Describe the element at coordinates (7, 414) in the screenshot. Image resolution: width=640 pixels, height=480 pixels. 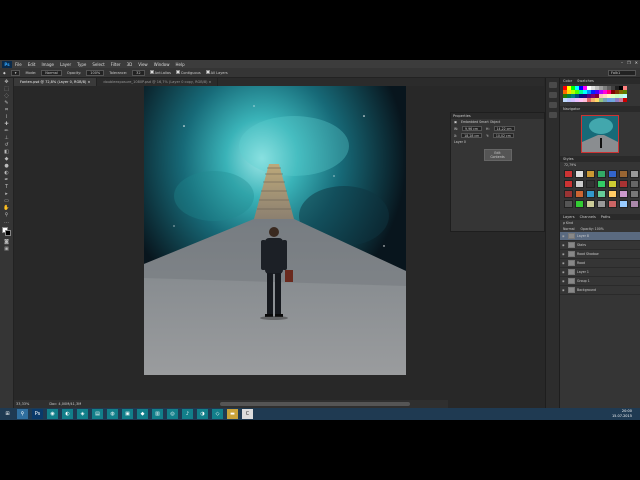
I see `windows-start-icon: ⊞` at that location.